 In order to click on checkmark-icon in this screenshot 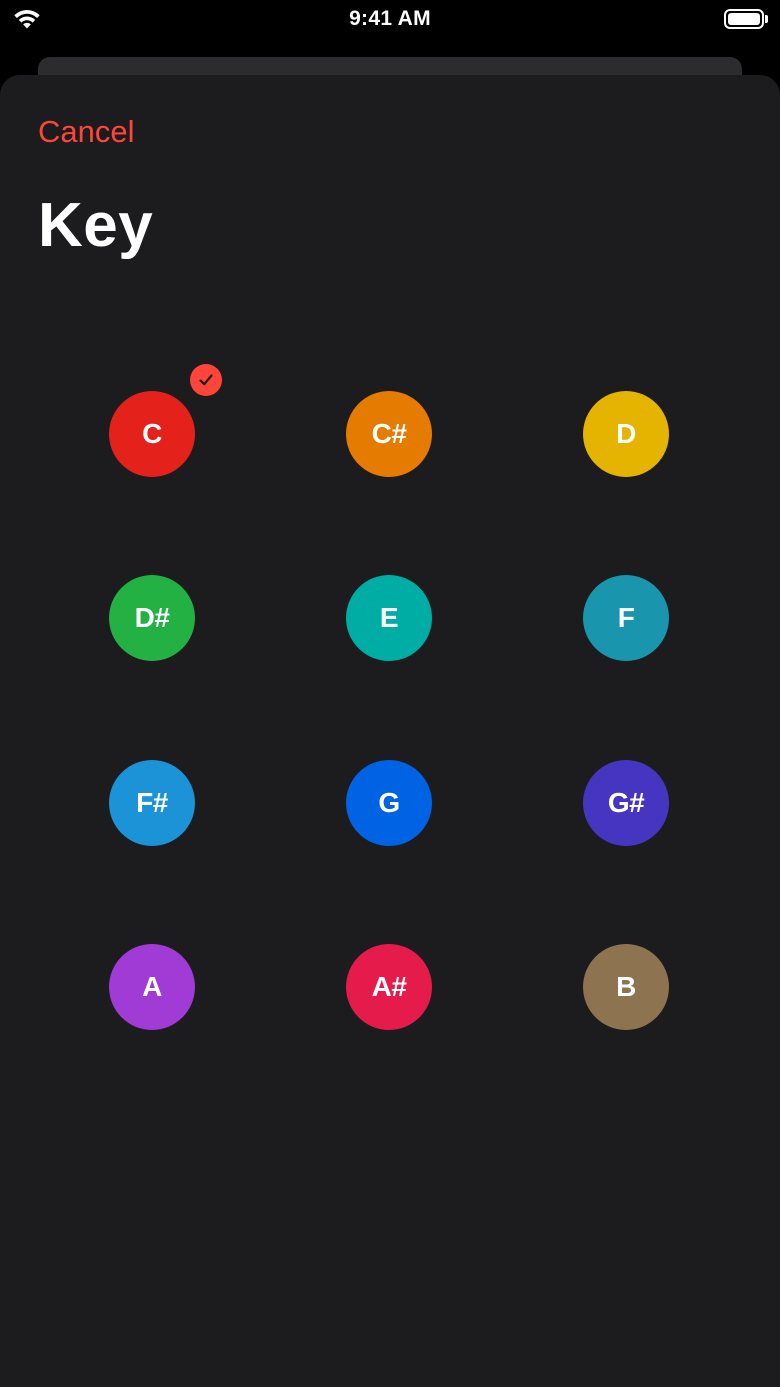, I will do `click(206, 380)`.